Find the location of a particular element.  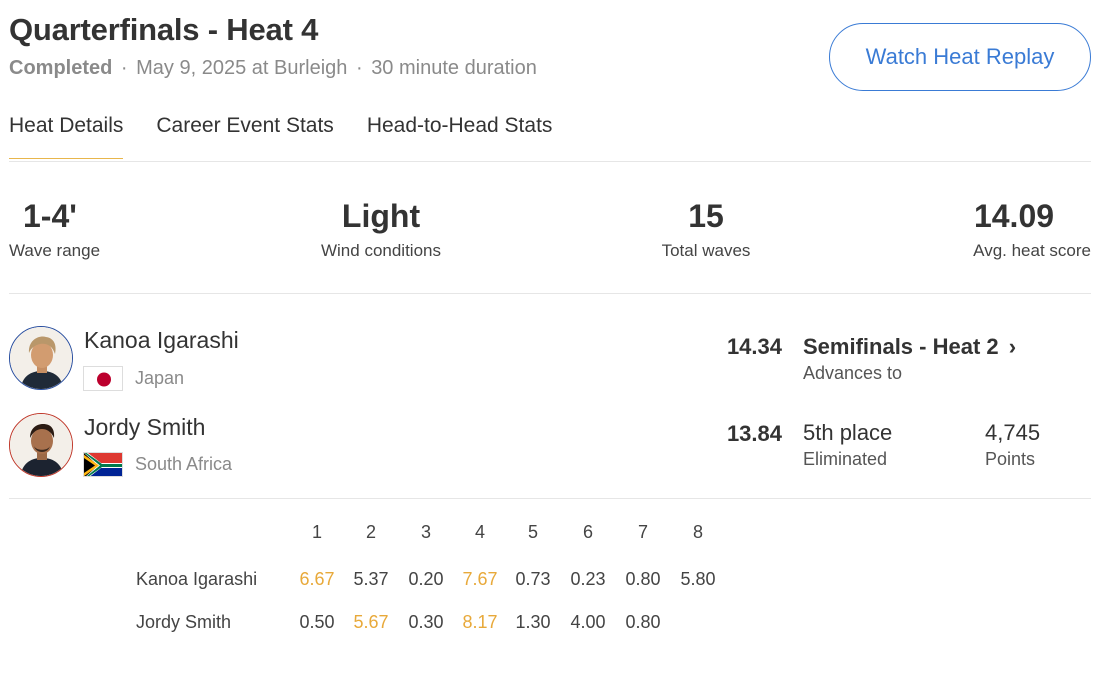

surfer-name: Jordy Smith is located at coordinates (144, 427).